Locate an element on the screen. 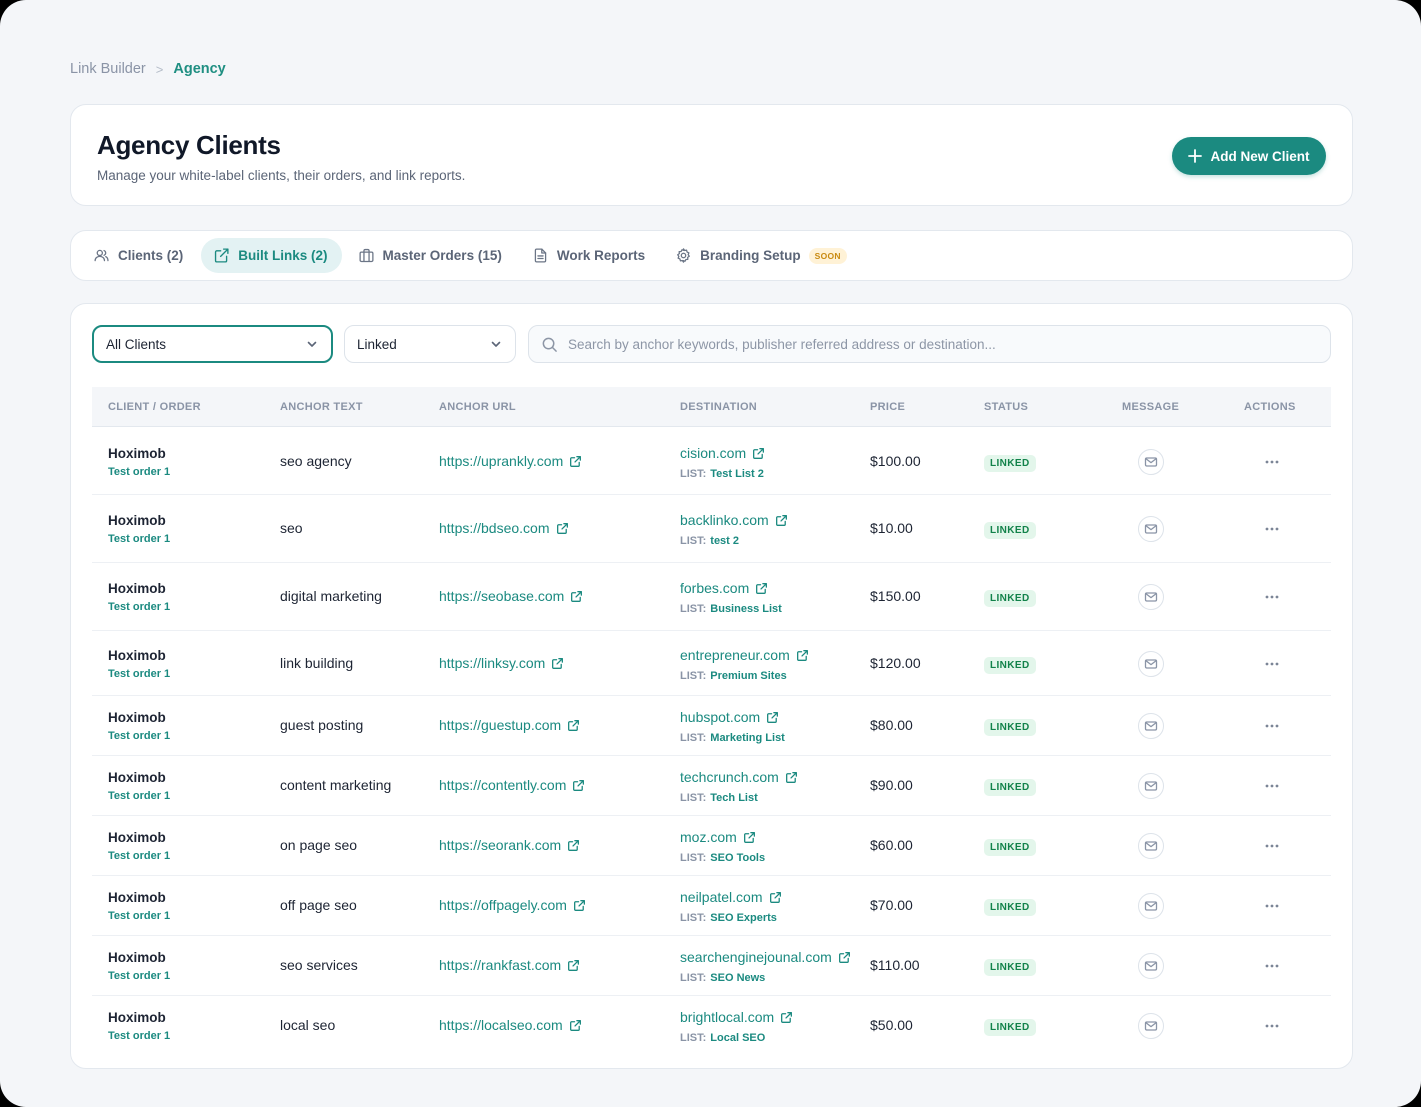  anchor-url-link: https://seorank.com is located at coordinates (509, 845).